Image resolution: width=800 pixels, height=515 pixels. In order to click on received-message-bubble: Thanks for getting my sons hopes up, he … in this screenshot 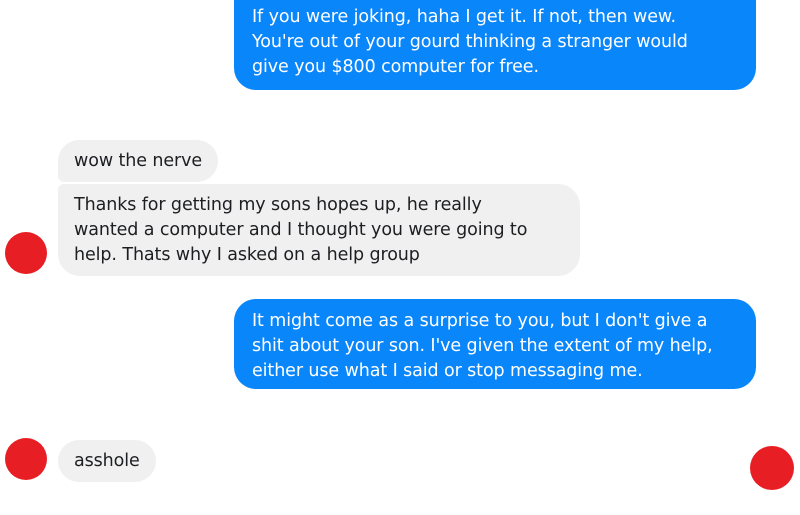, I will do `click(319, 230)`.